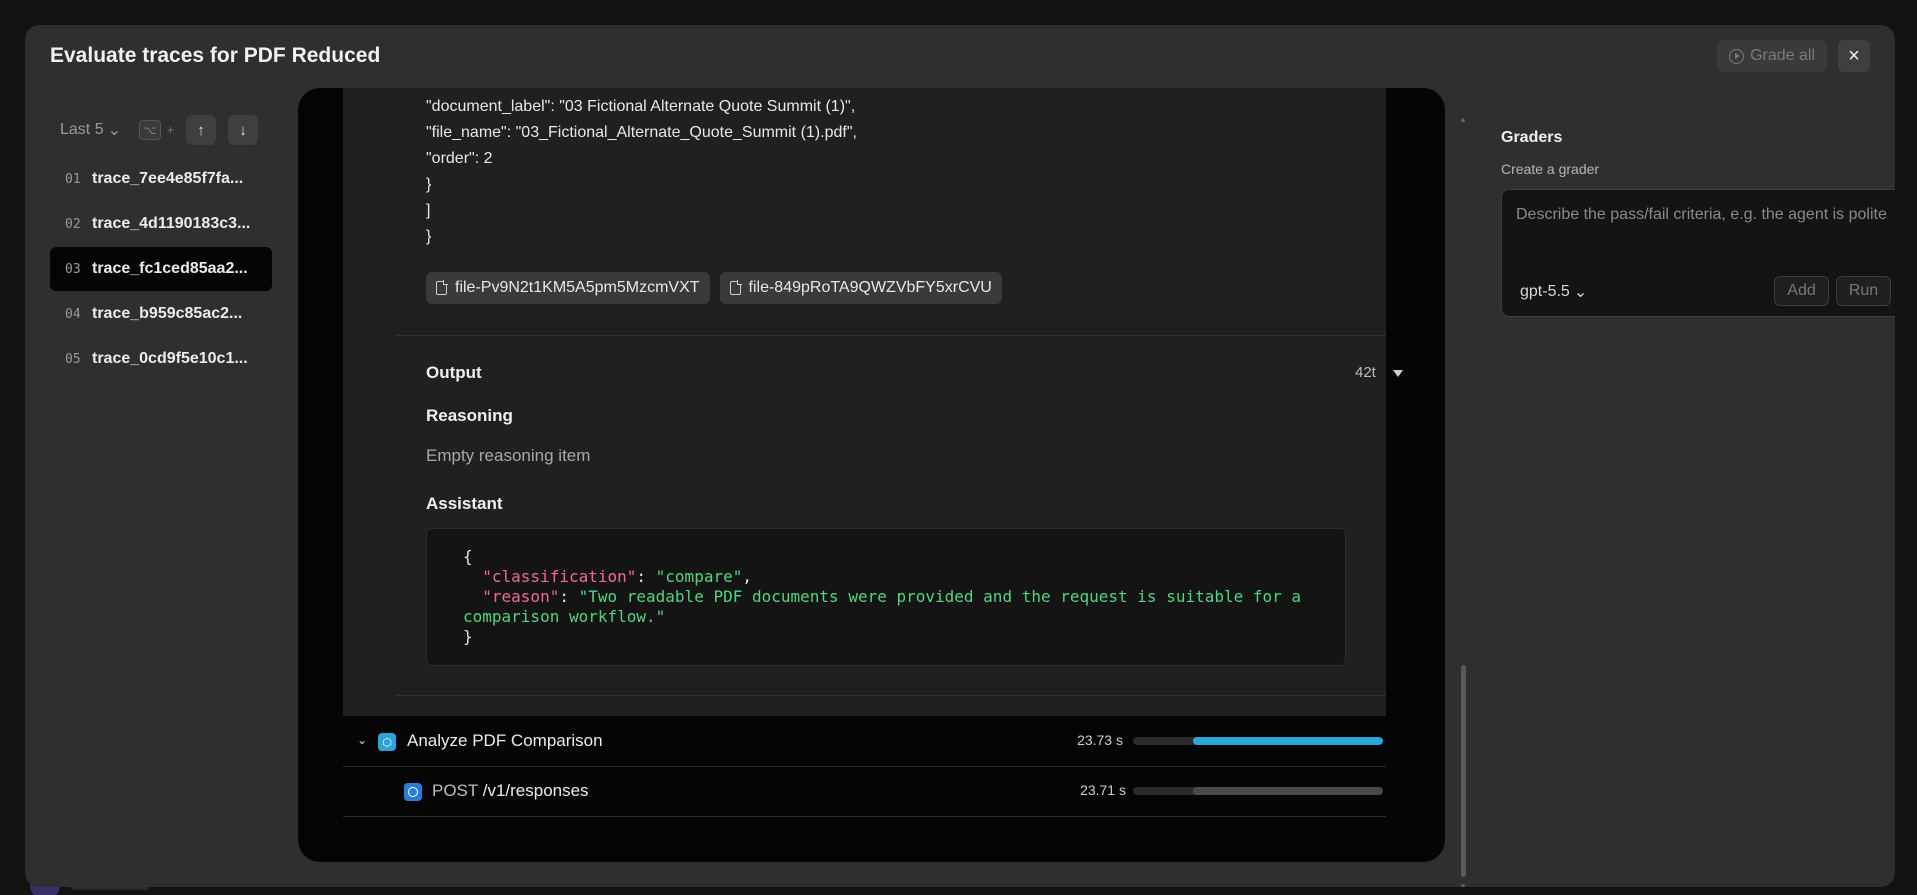  Describe the element at coordinates (505, 740) in the screenshot. I see `span-label: Analyze PDF Comparison` at that location.